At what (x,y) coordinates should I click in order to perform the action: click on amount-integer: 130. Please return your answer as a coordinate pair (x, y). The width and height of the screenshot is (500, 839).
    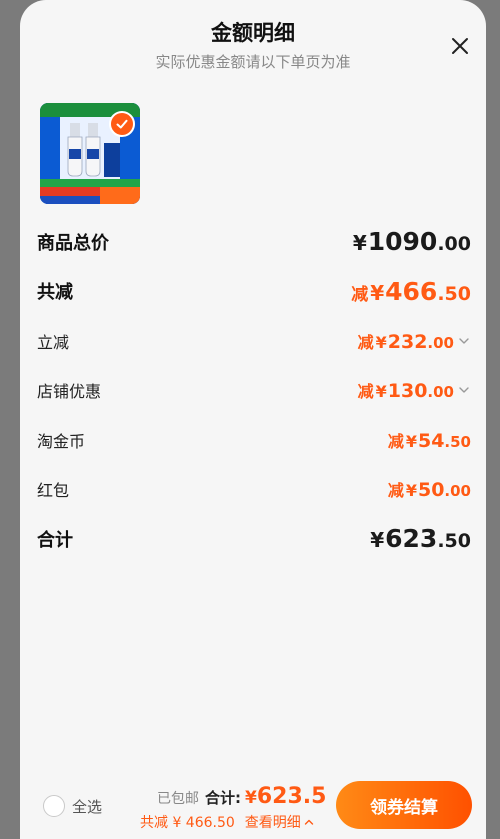
    Looking at the image, I should click on (407, 391).